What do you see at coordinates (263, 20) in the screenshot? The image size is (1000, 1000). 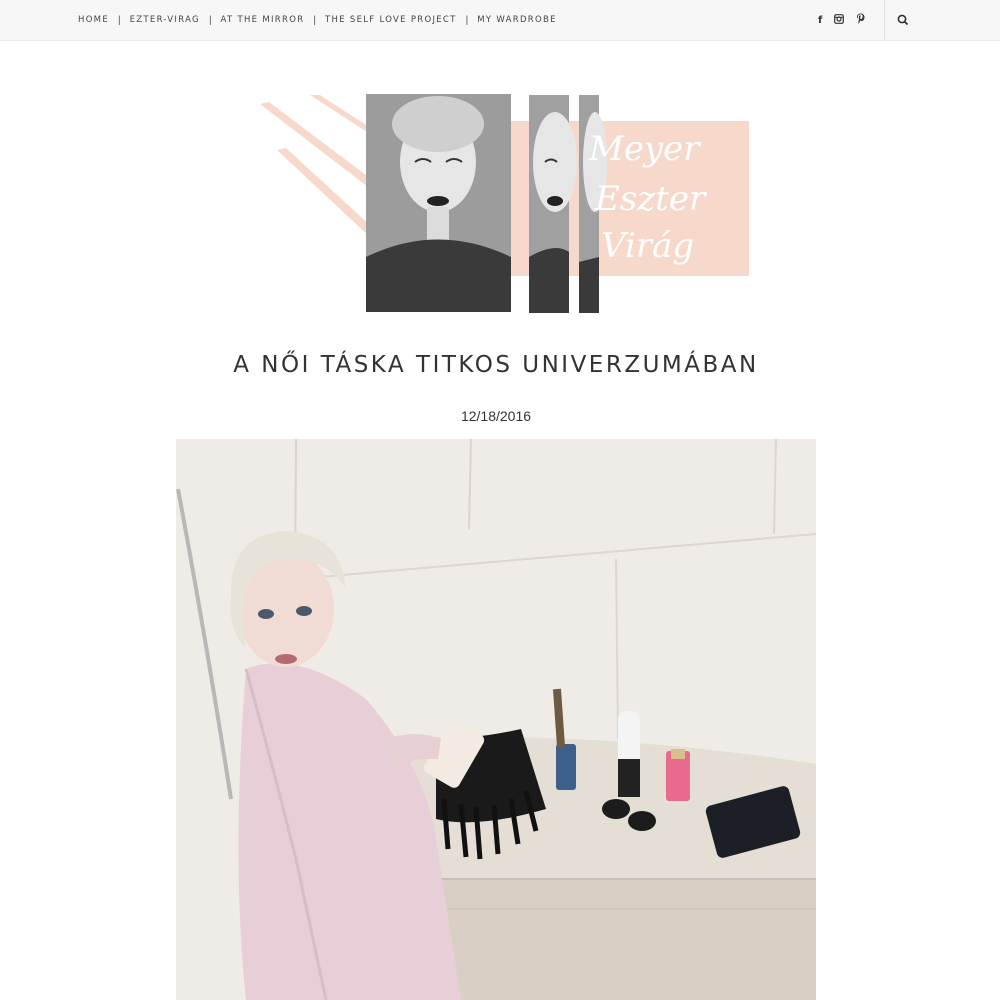 I see `nav-item-at-the-mirror: AT THE MIRROR` at bounding box center [263, 20].